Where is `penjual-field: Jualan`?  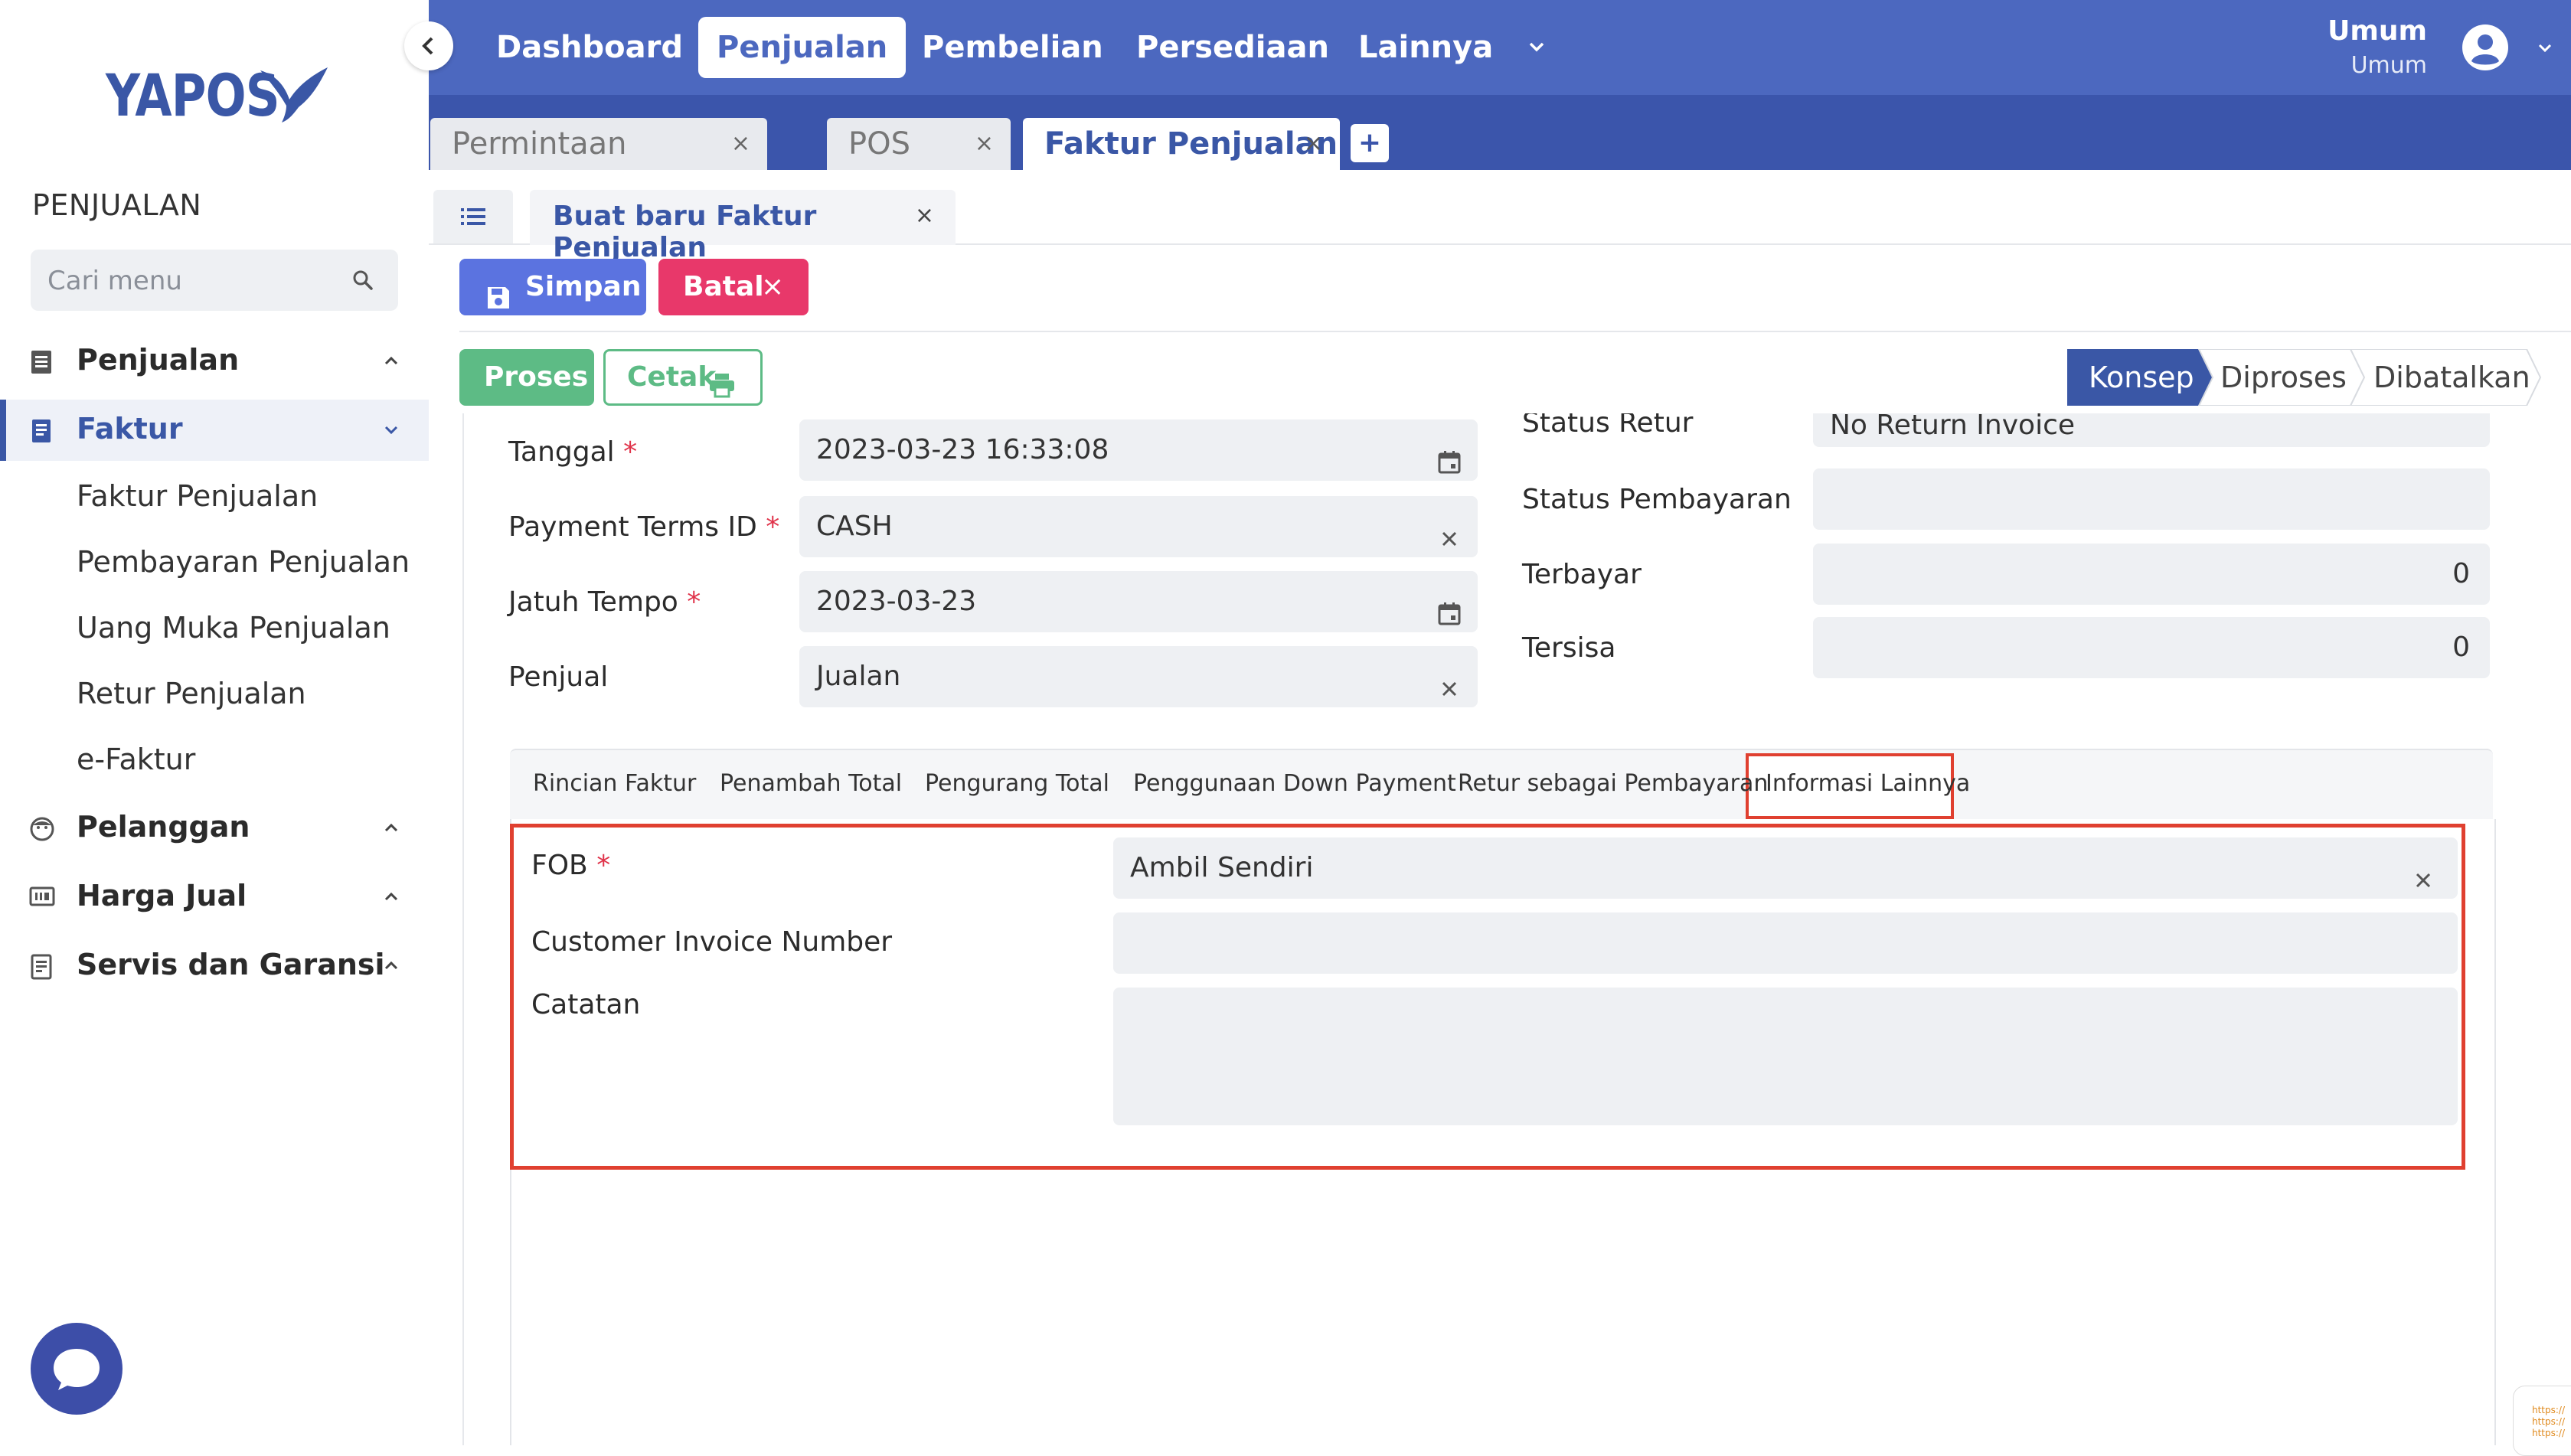 penjual-field: Jualan is located at coordinates (1138, 676).